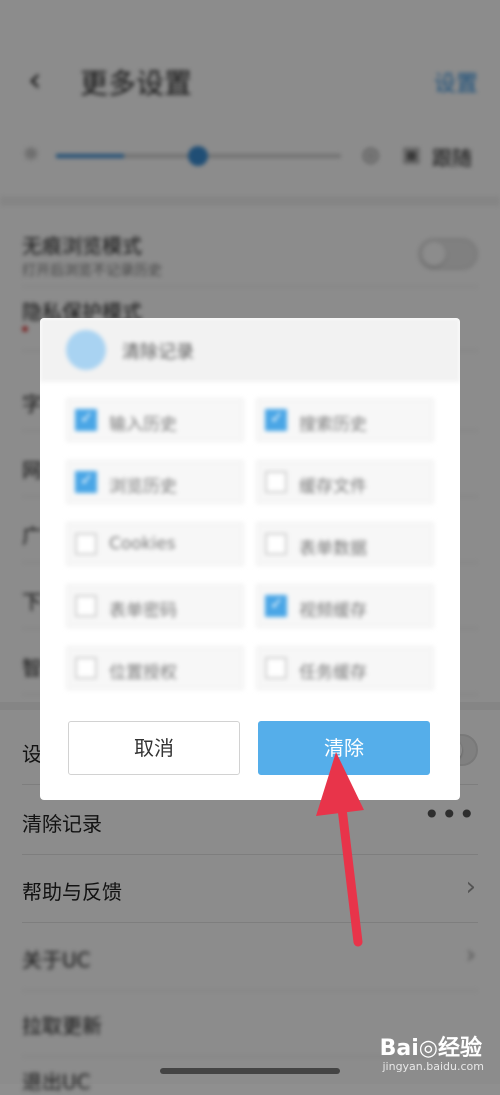  Describe the element at coordinates (250, 1071) in the screenshot. I see `home-indicator` at that location.